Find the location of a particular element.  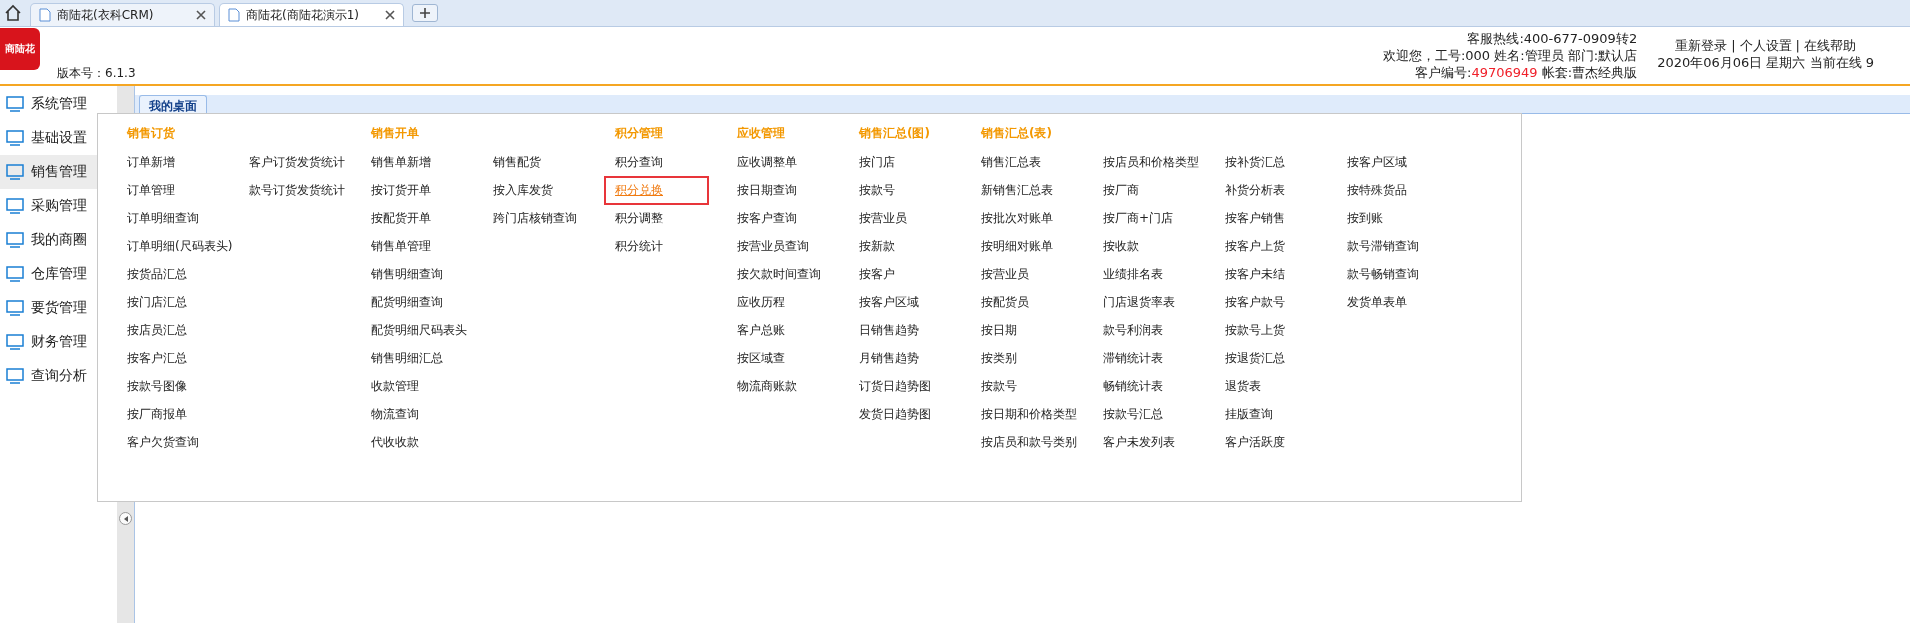

menu-item: 订单新增 is located at coordinates (151, 162).